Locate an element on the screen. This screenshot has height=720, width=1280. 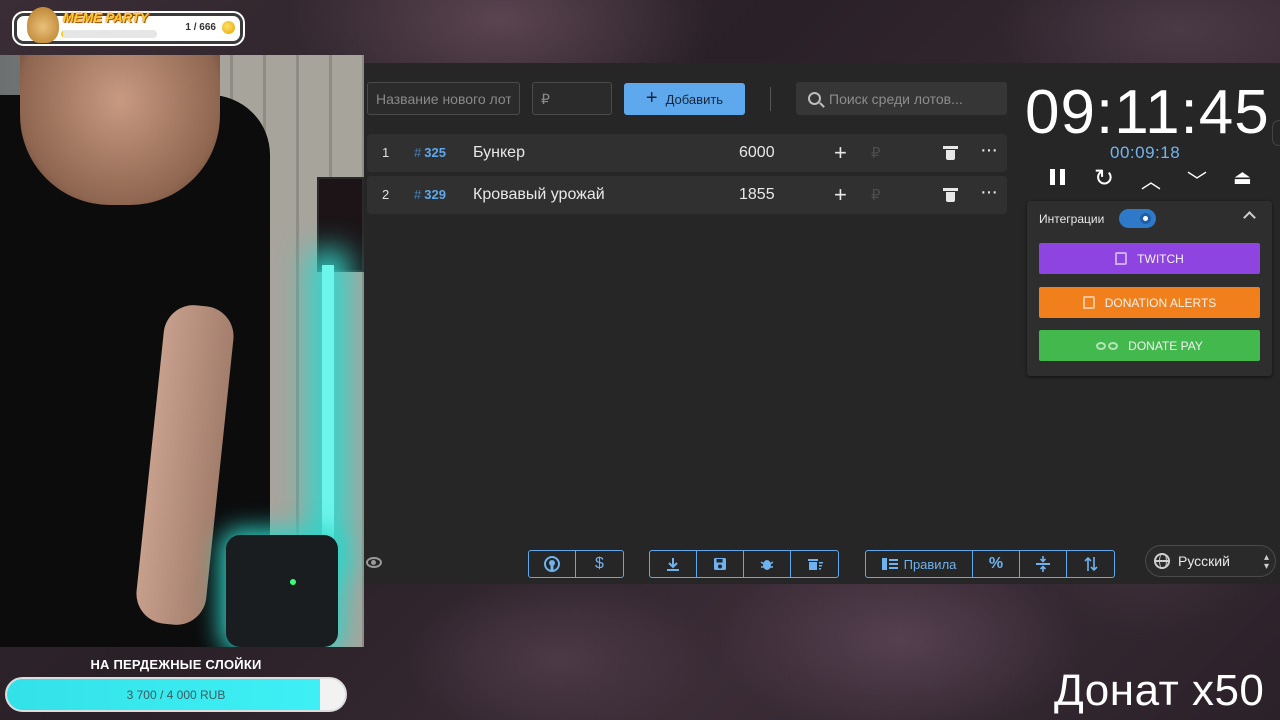
lot-row: 1 #325 Бункер 6000 + ₽ ··· is located at coordinates (687, 153).